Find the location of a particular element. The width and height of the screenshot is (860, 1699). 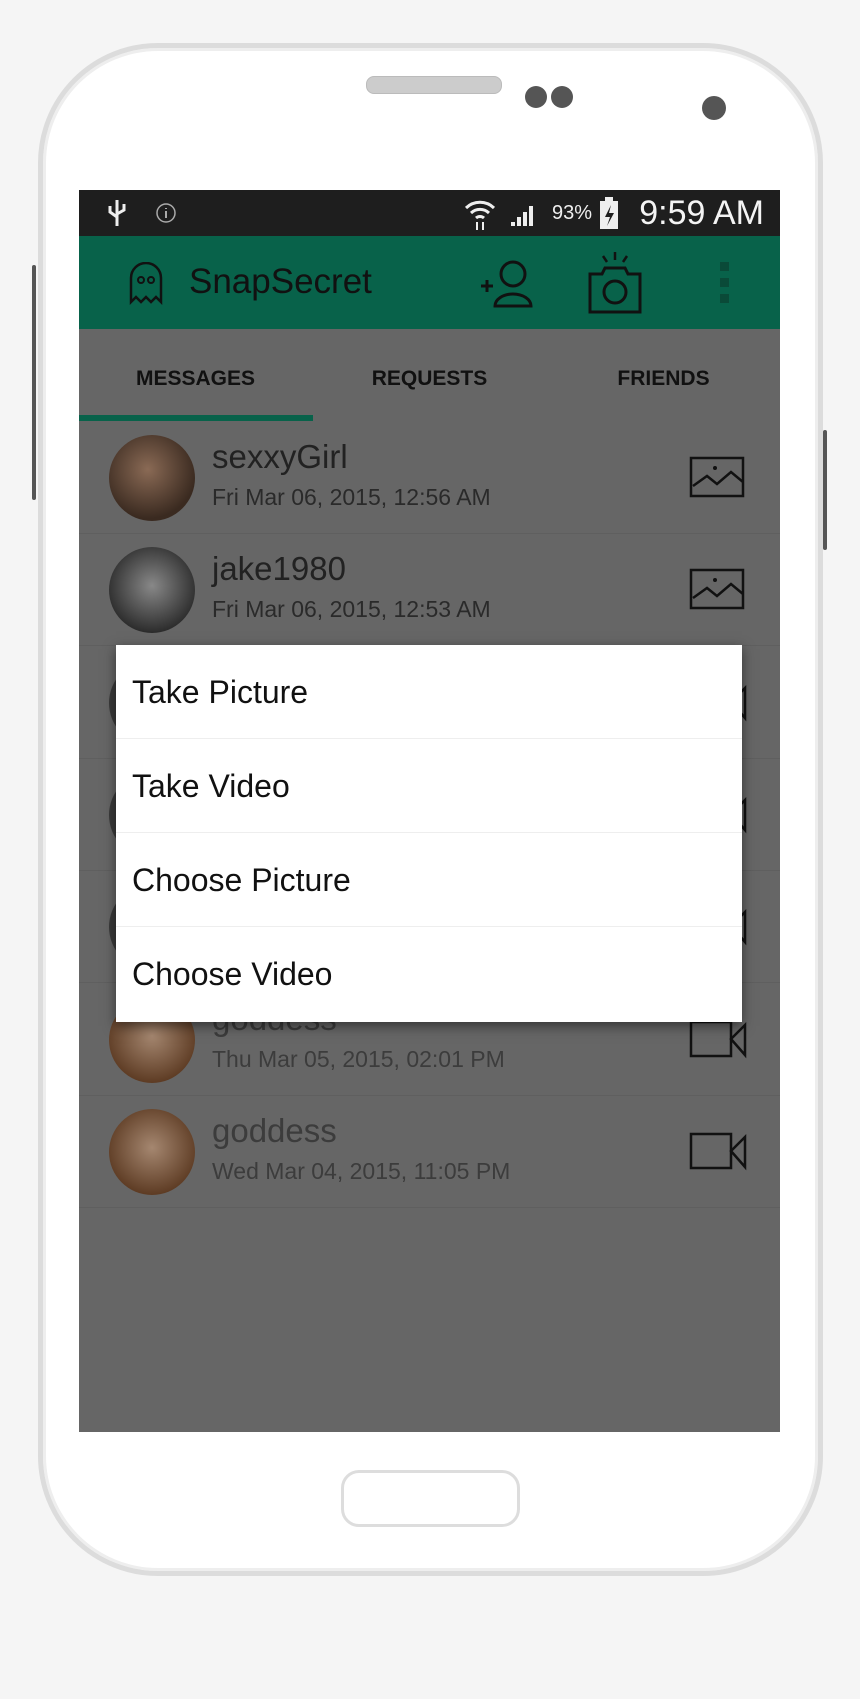

camera-icon is located at coordinates (615, 282).